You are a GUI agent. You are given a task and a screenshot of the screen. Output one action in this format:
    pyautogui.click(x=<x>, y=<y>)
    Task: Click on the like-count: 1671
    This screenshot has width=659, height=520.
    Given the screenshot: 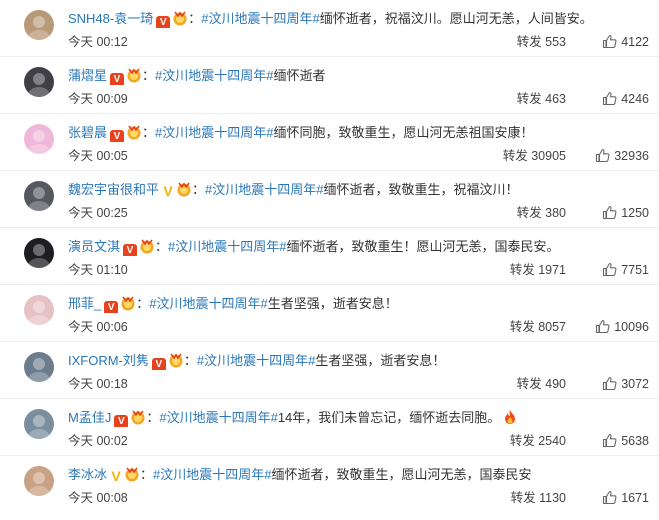 What is the action you would take?
    pyautogui.click(x=635, y=498)
    